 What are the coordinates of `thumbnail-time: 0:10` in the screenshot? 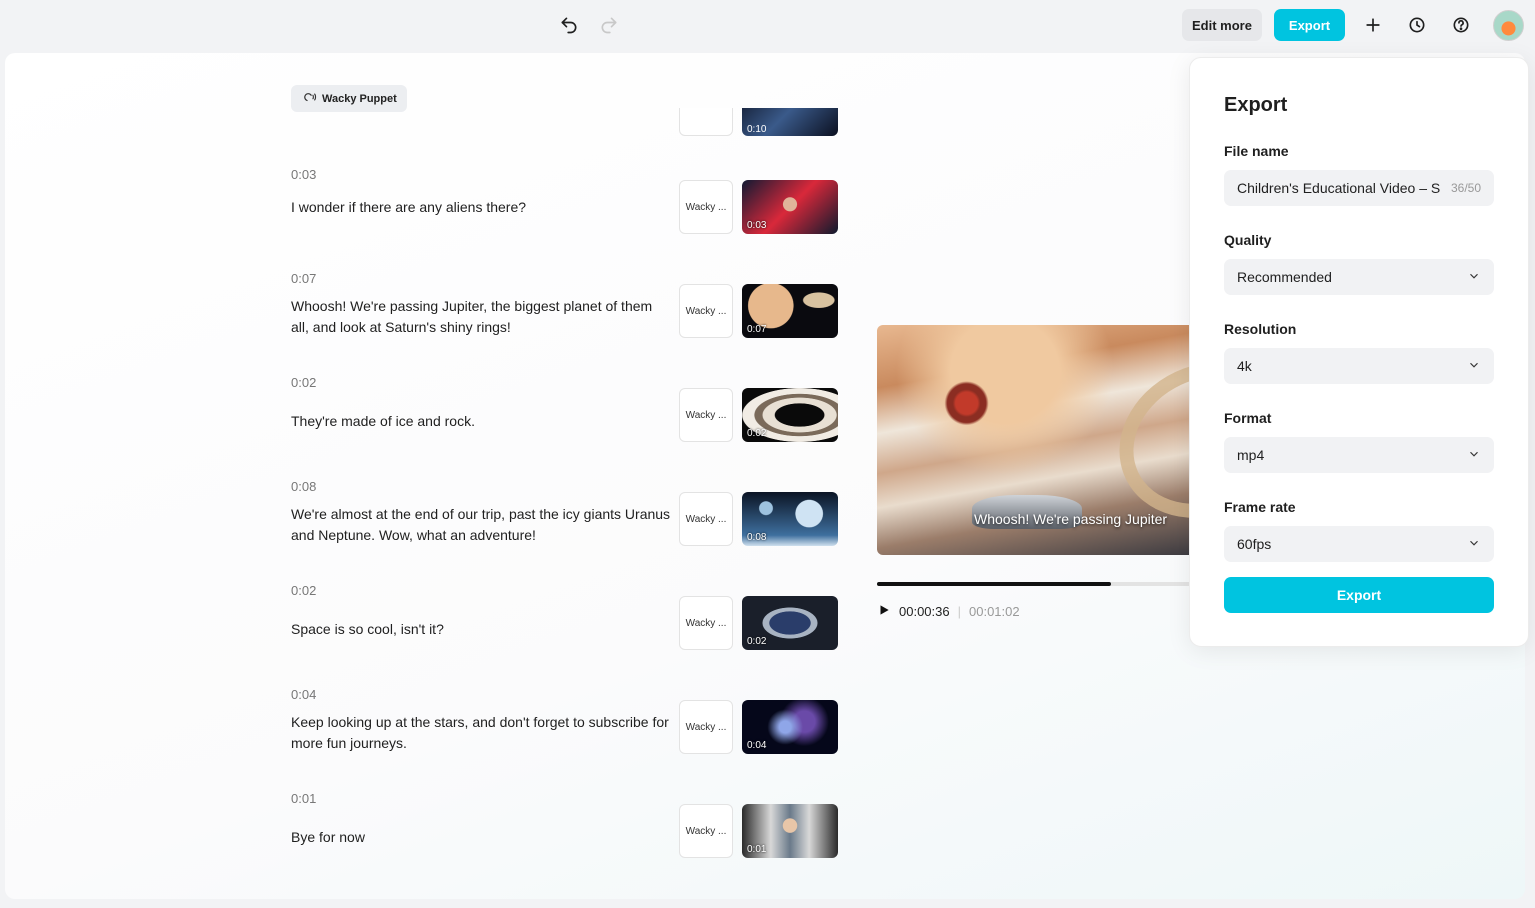 It's located at (757, 129).